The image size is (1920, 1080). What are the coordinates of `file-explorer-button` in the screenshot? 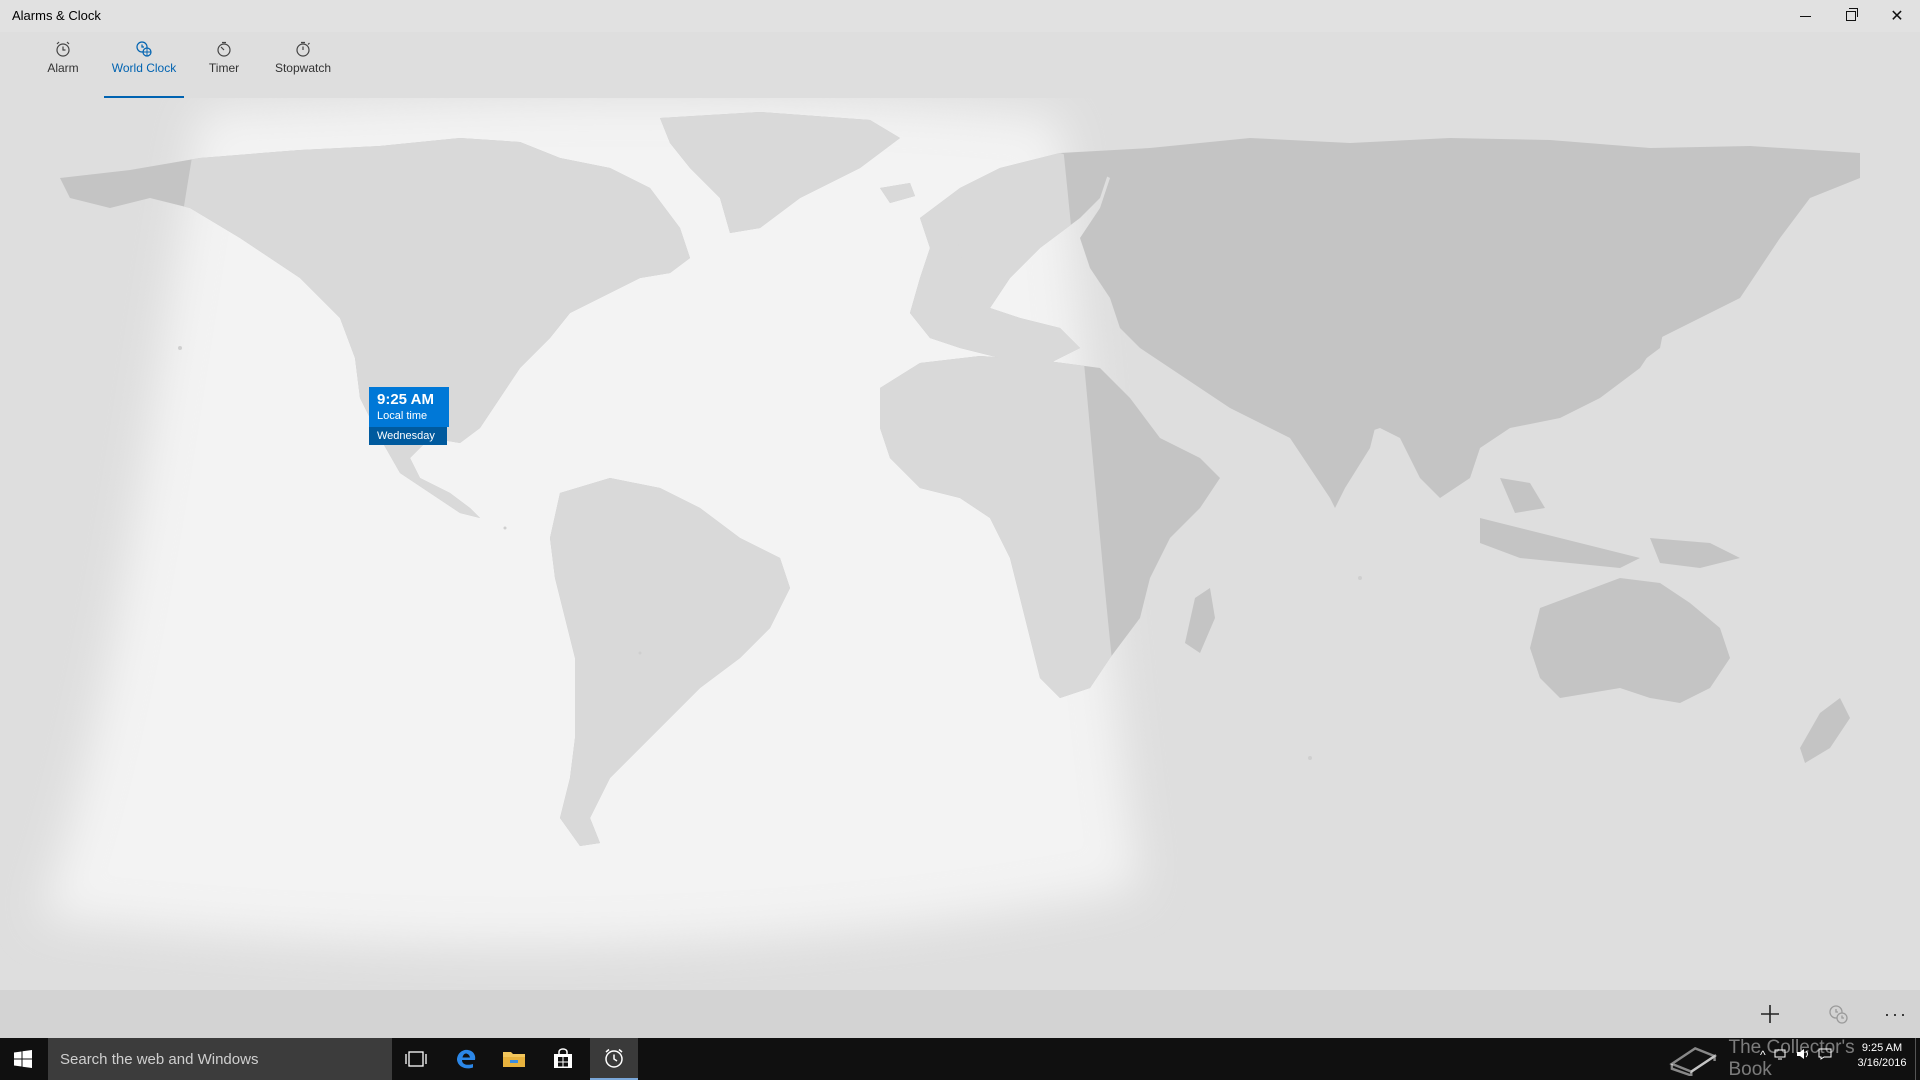 It's located at (514, 1059).